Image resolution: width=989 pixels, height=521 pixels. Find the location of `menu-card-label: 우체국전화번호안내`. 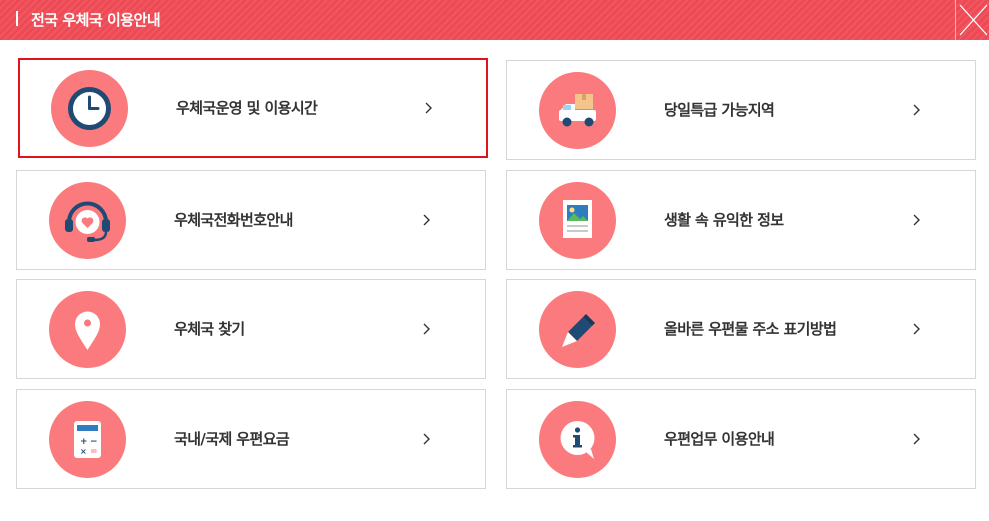

menu-card-label: 우체국전화번호안내 is located at coordinates (233, 220).